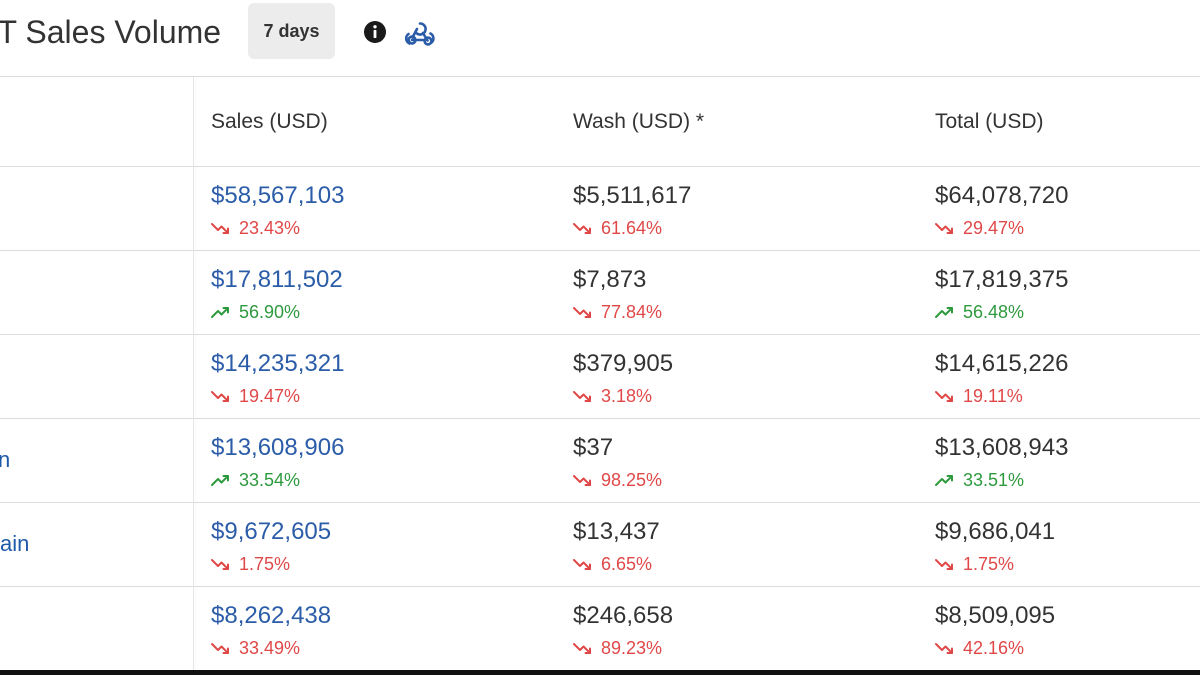 The height and width of the screenshot is (675, 1200). Describe the element at coordinates (383, 196) in the screenshot. I see `sales-amount: $58,567,103` at that location.